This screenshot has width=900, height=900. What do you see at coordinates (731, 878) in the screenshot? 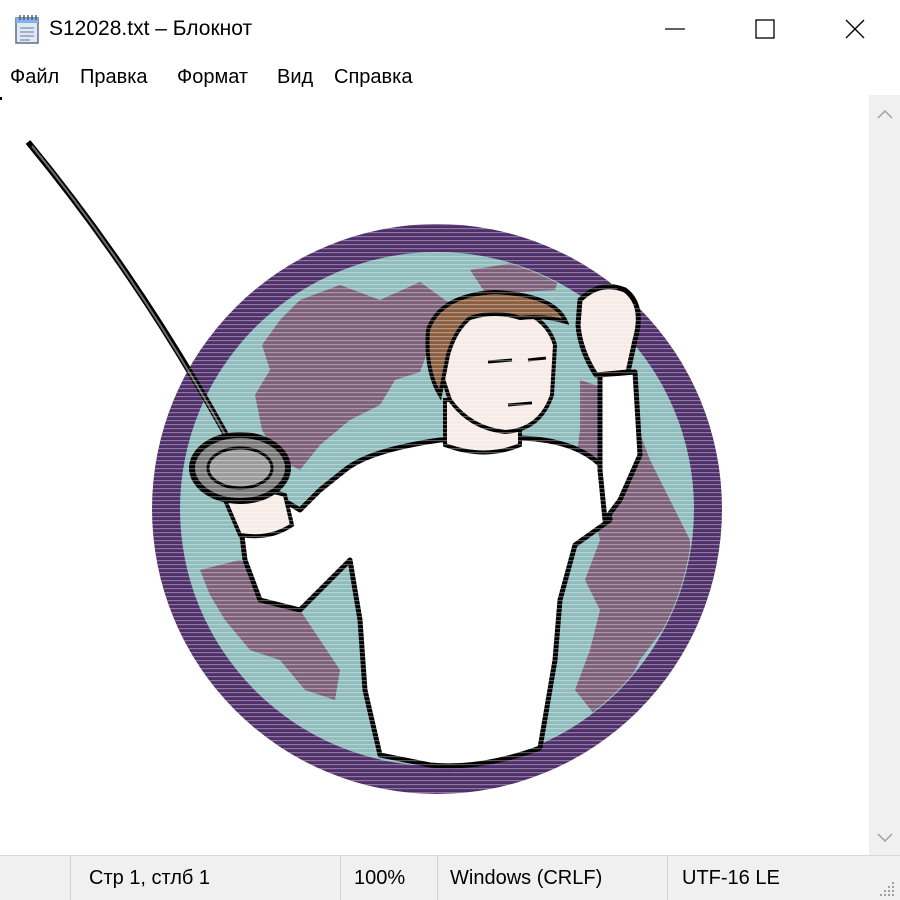
I see `status-encoding: UTF-16 LE` at bounding box center [731, 878].